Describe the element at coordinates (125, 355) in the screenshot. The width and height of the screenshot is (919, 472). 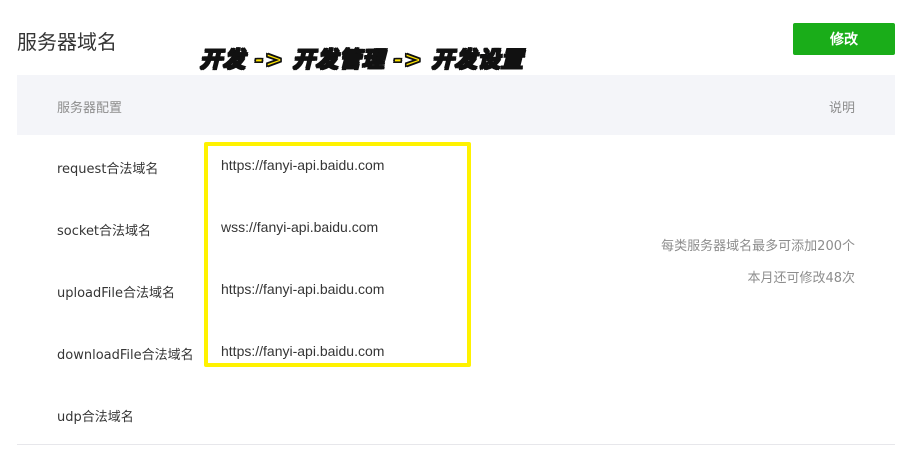
I see `row-label-downloadfile: downloadFile合法域名` at that location.